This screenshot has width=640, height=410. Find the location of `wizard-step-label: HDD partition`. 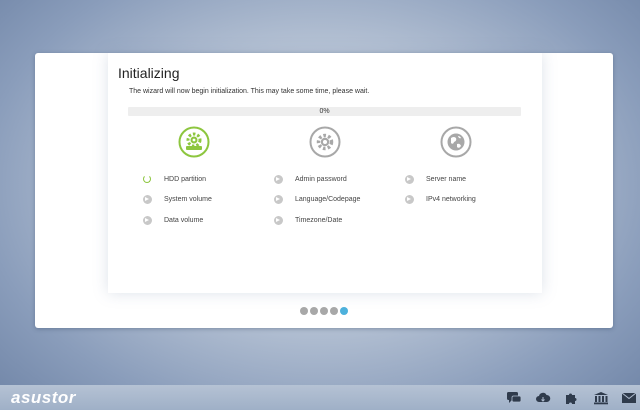

wizard-step-label: HDD partition is located at coordinates (185, 179).